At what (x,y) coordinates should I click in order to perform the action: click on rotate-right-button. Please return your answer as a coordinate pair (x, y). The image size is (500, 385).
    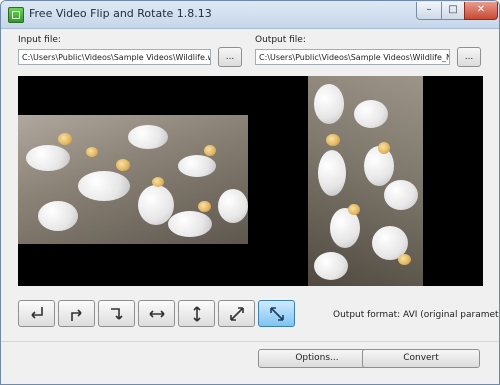
    Looking at the image, I should click on (76, 313).